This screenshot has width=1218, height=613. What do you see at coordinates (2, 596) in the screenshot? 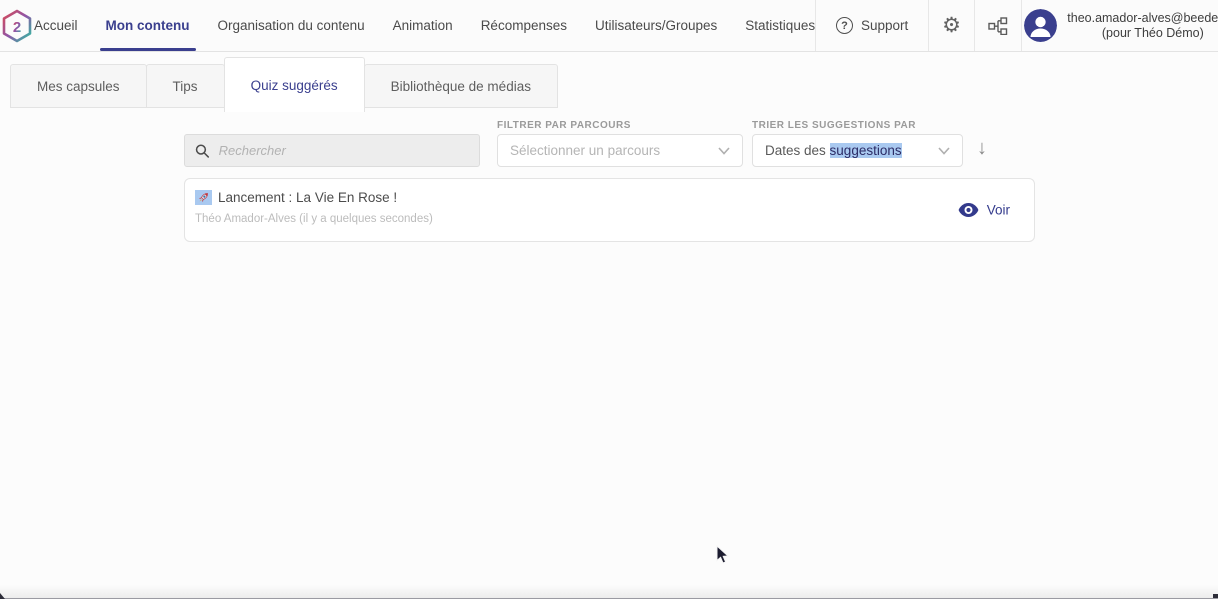
I see `progress-playhead` at bounding box center [2, 596].